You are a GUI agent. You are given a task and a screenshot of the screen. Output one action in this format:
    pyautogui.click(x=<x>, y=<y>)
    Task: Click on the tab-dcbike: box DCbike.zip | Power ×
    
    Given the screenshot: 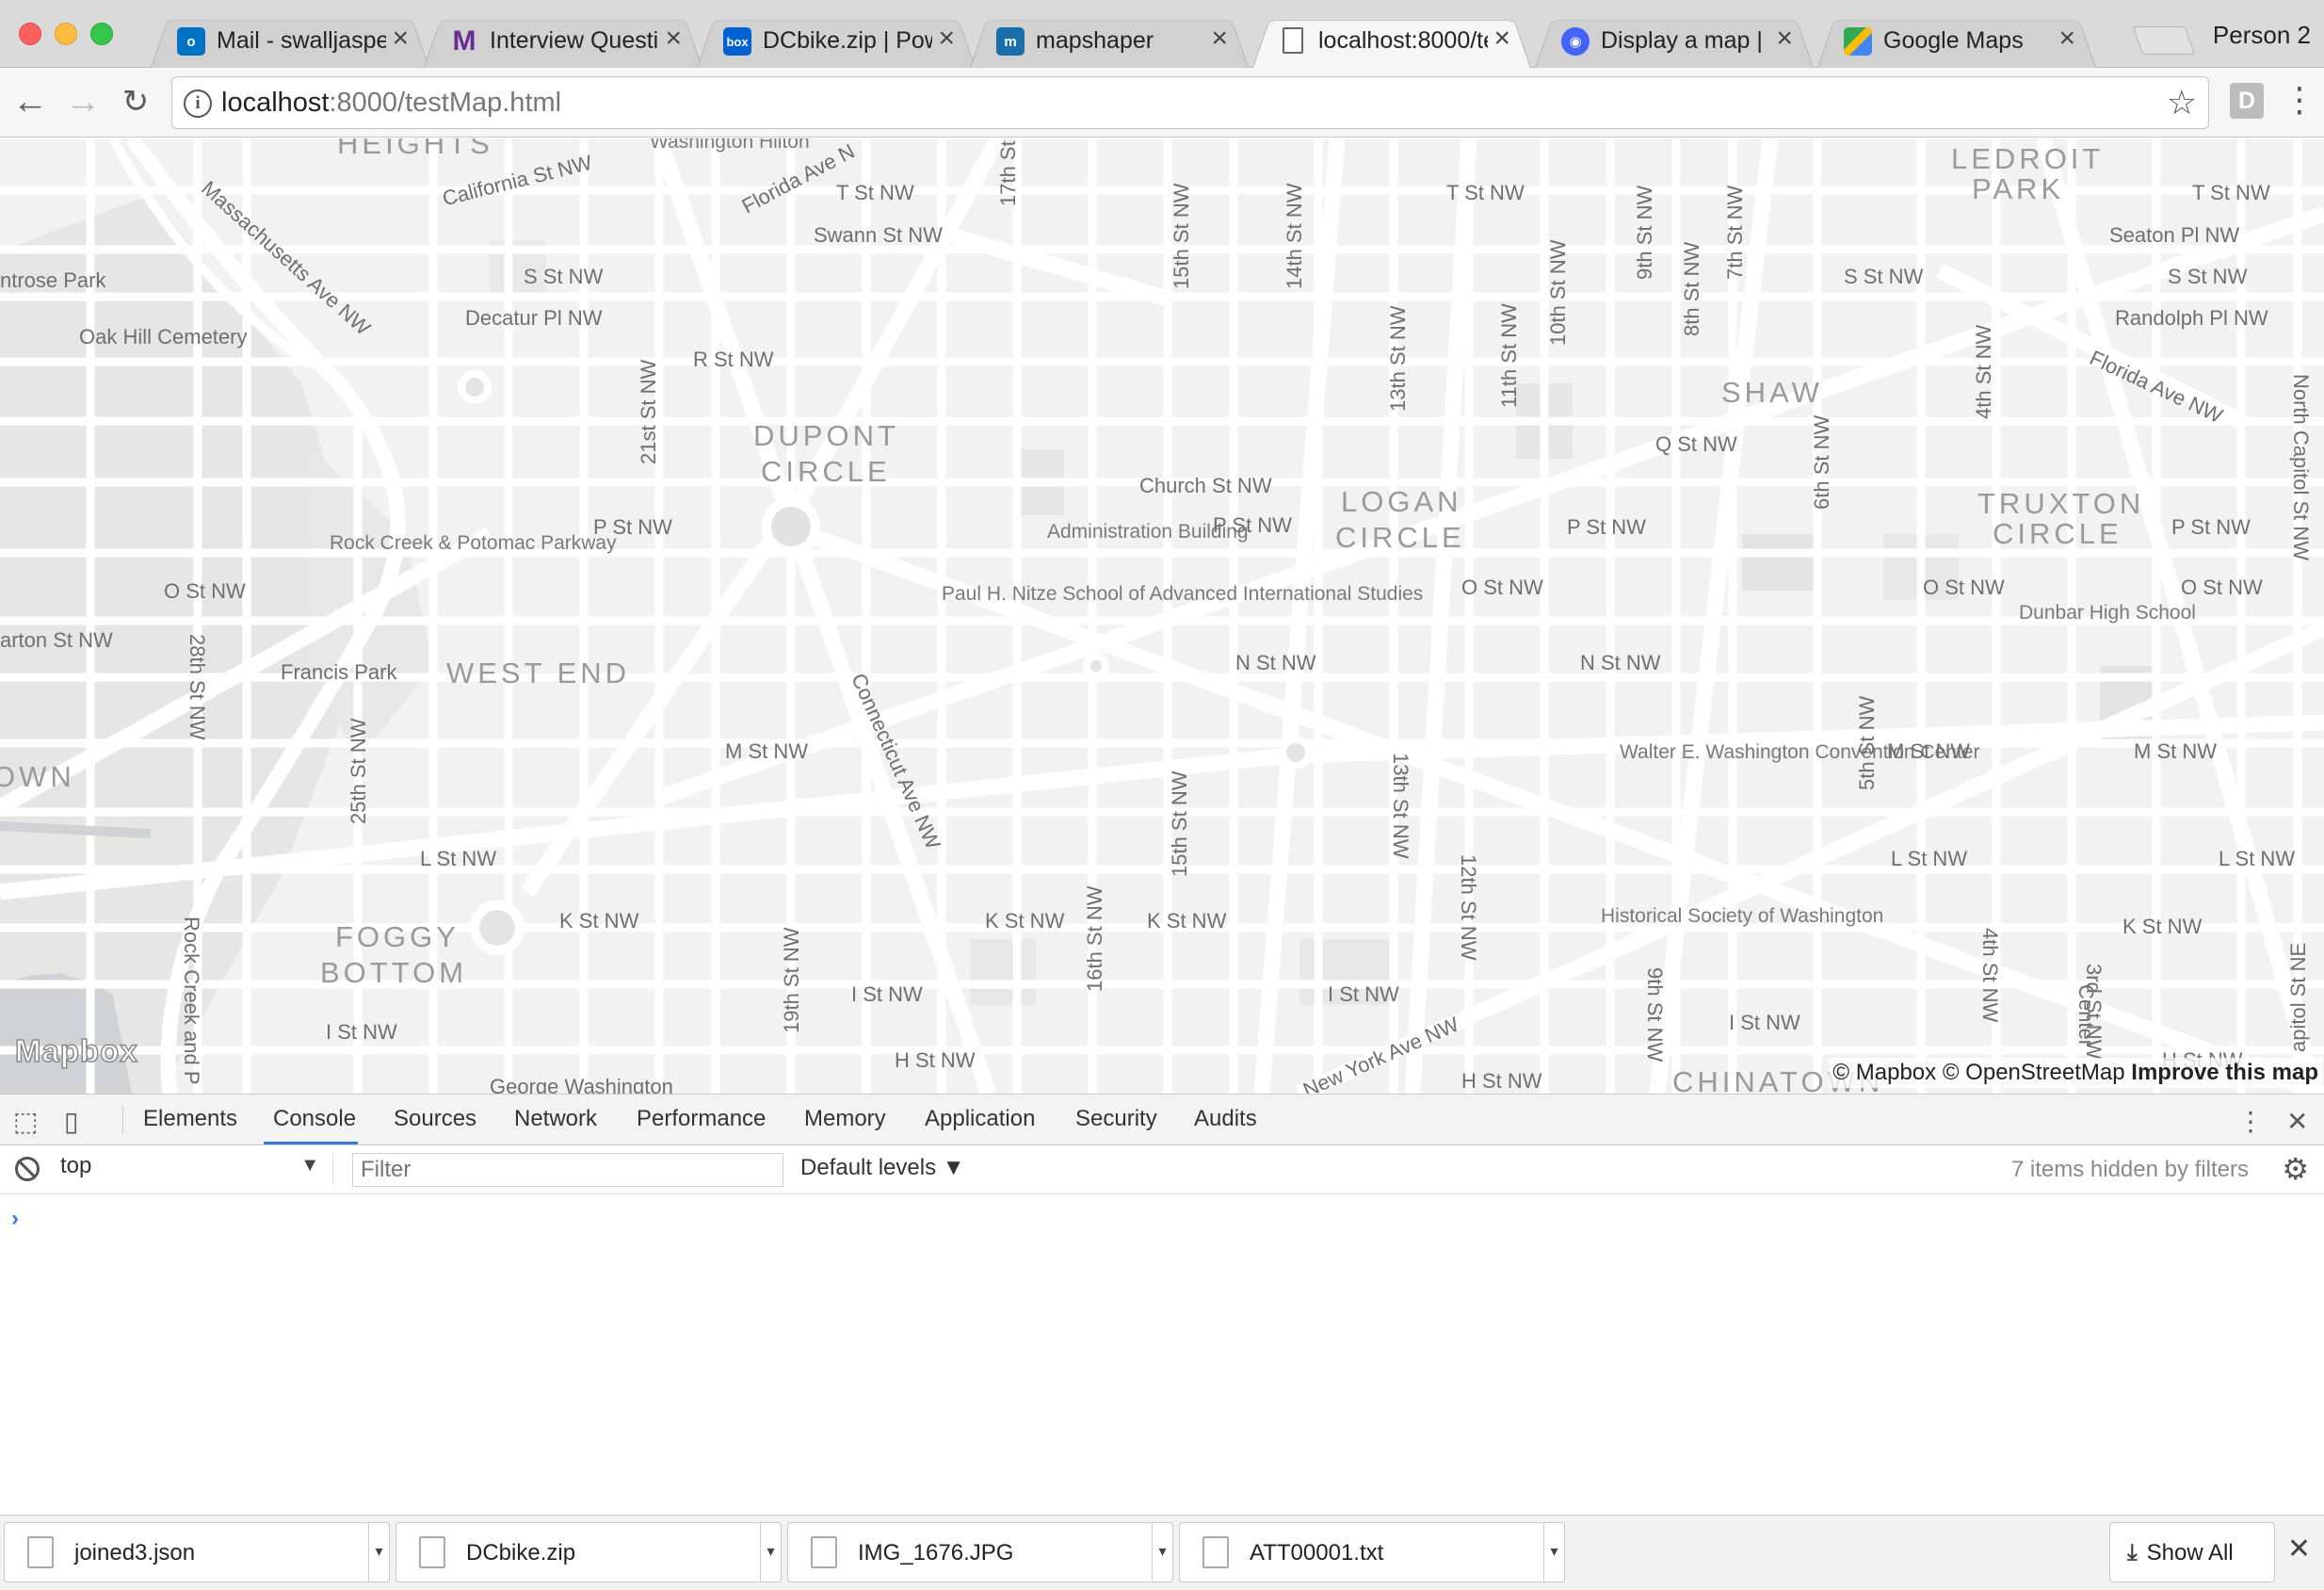 What is the action you would take?
    pyautogui.click(x=836, y=41)
    